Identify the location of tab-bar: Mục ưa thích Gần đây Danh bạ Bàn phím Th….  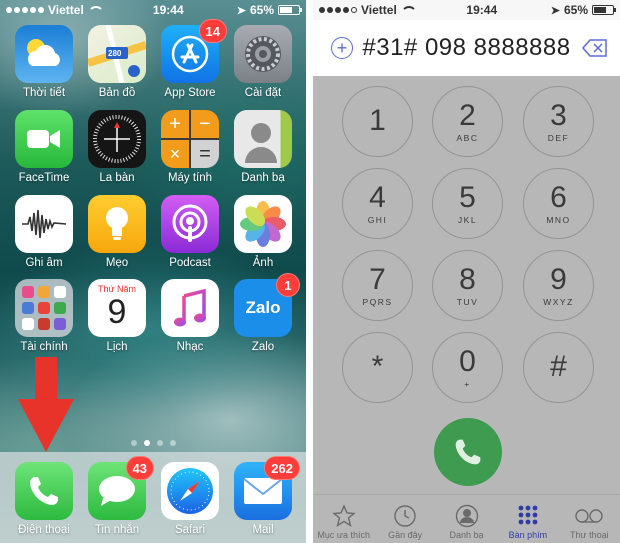
(466, 518).